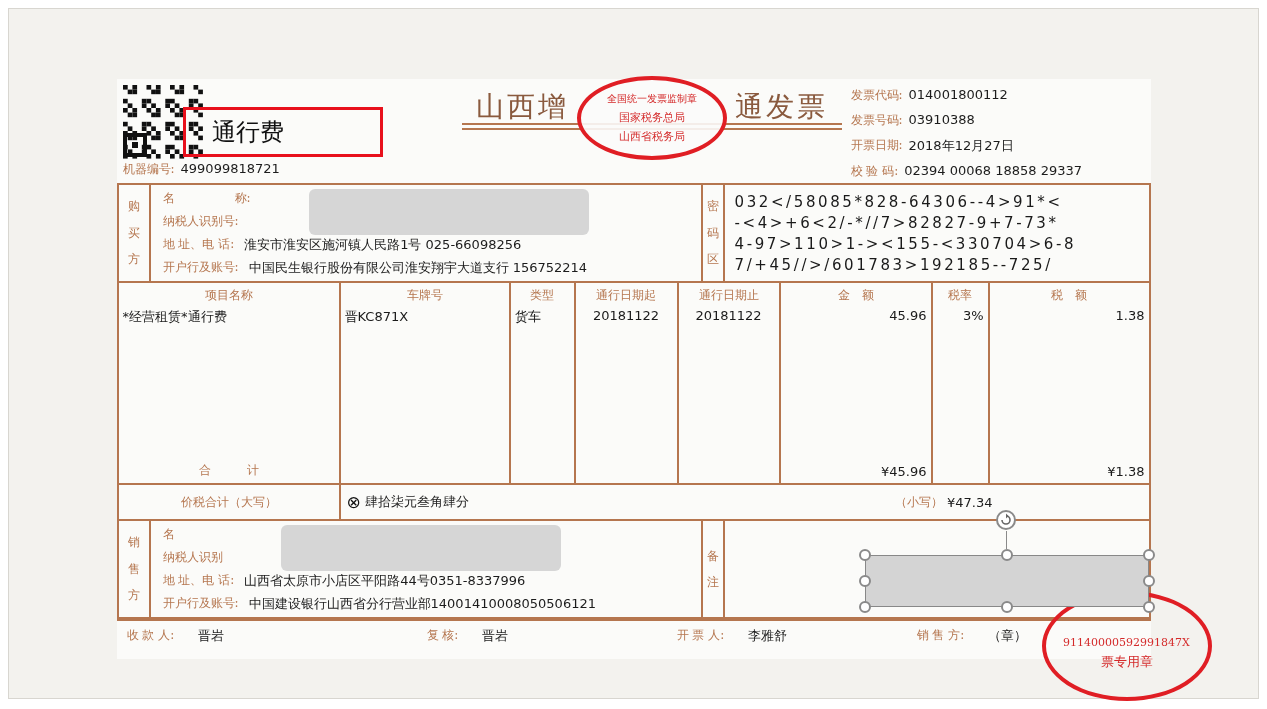 The height and width of the screenshot is (709, 1267). Describe the element at coordinates (728, 295) in the screenshot. I see `column-header: 通行日期止` at that location.